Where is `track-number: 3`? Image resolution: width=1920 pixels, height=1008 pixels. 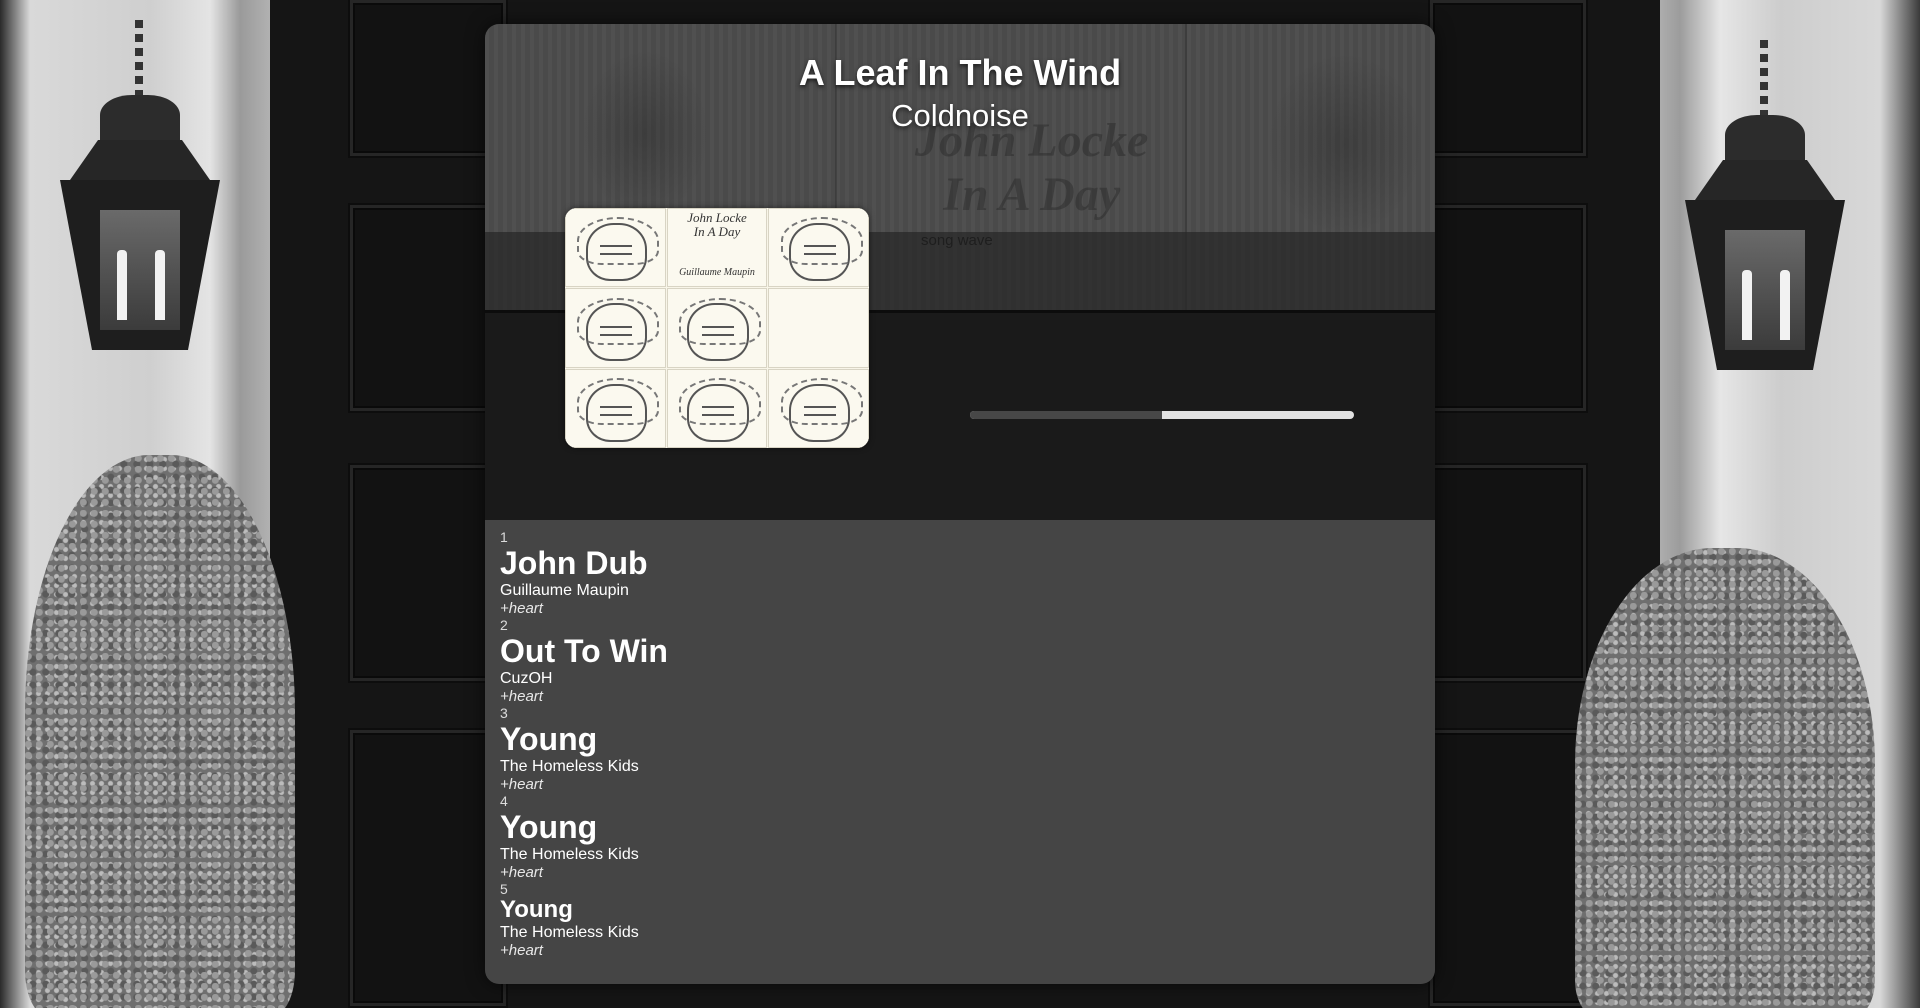 track-number: 3 is located at coordinates (504, 713).